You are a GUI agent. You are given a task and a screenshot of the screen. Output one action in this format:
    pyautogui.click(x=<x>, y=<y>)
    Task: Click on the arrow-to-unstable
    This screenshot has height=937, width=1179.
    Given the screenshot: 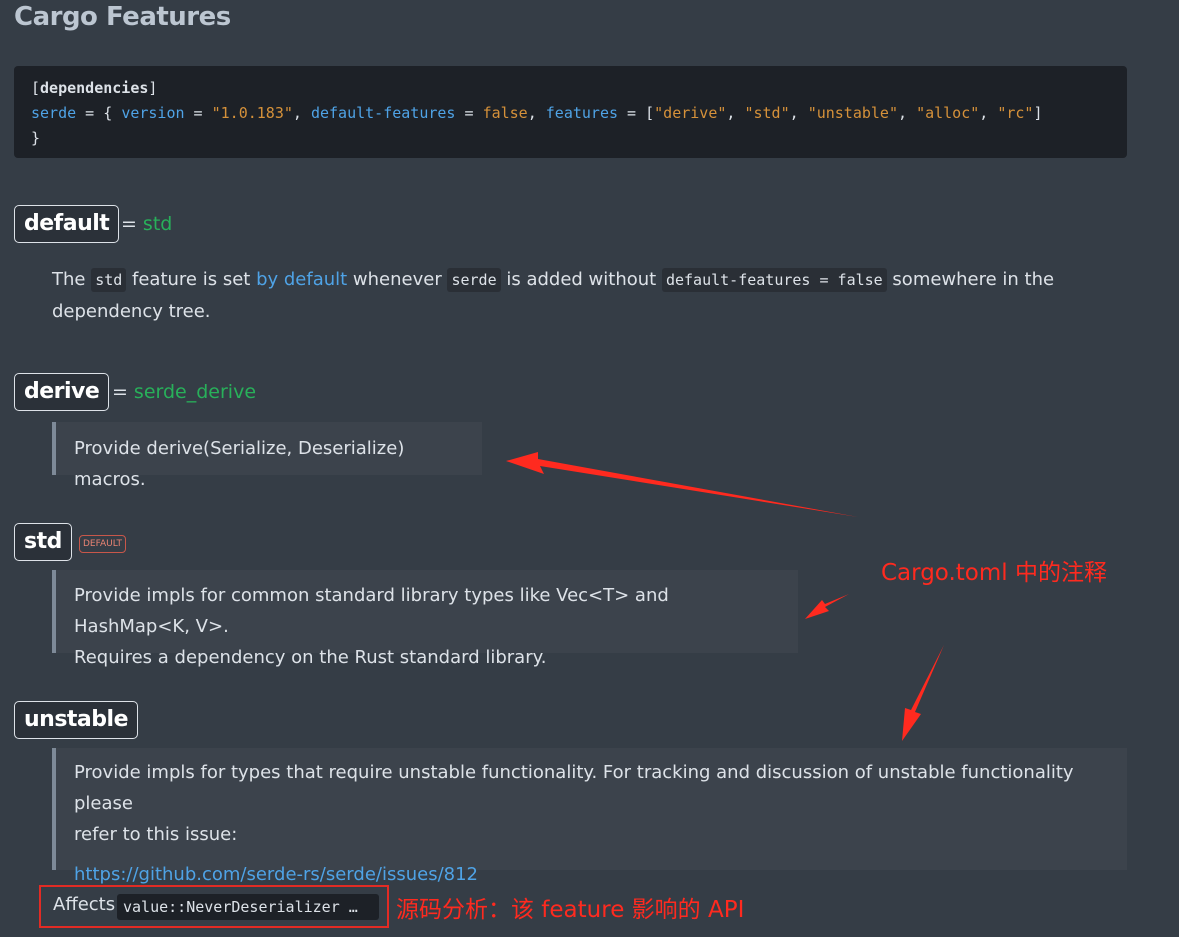 What is the action you would take?
    pyautogui.click(x=923, y=693)
    